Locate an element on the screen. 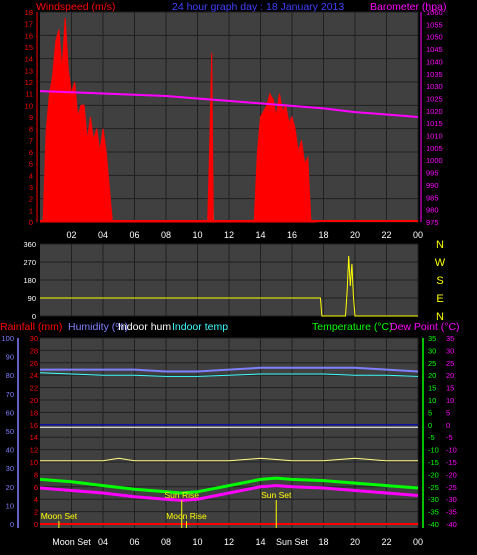 Image resolution: width=477 pixels, height=555 pixels. wind-y-tick: 11 is located at coordinates (29, 94).